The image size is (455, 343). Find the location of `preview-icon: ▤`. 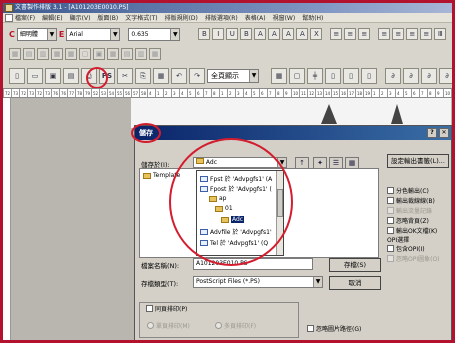

preview-icon: ▤ is located at coordinates (71, 76).